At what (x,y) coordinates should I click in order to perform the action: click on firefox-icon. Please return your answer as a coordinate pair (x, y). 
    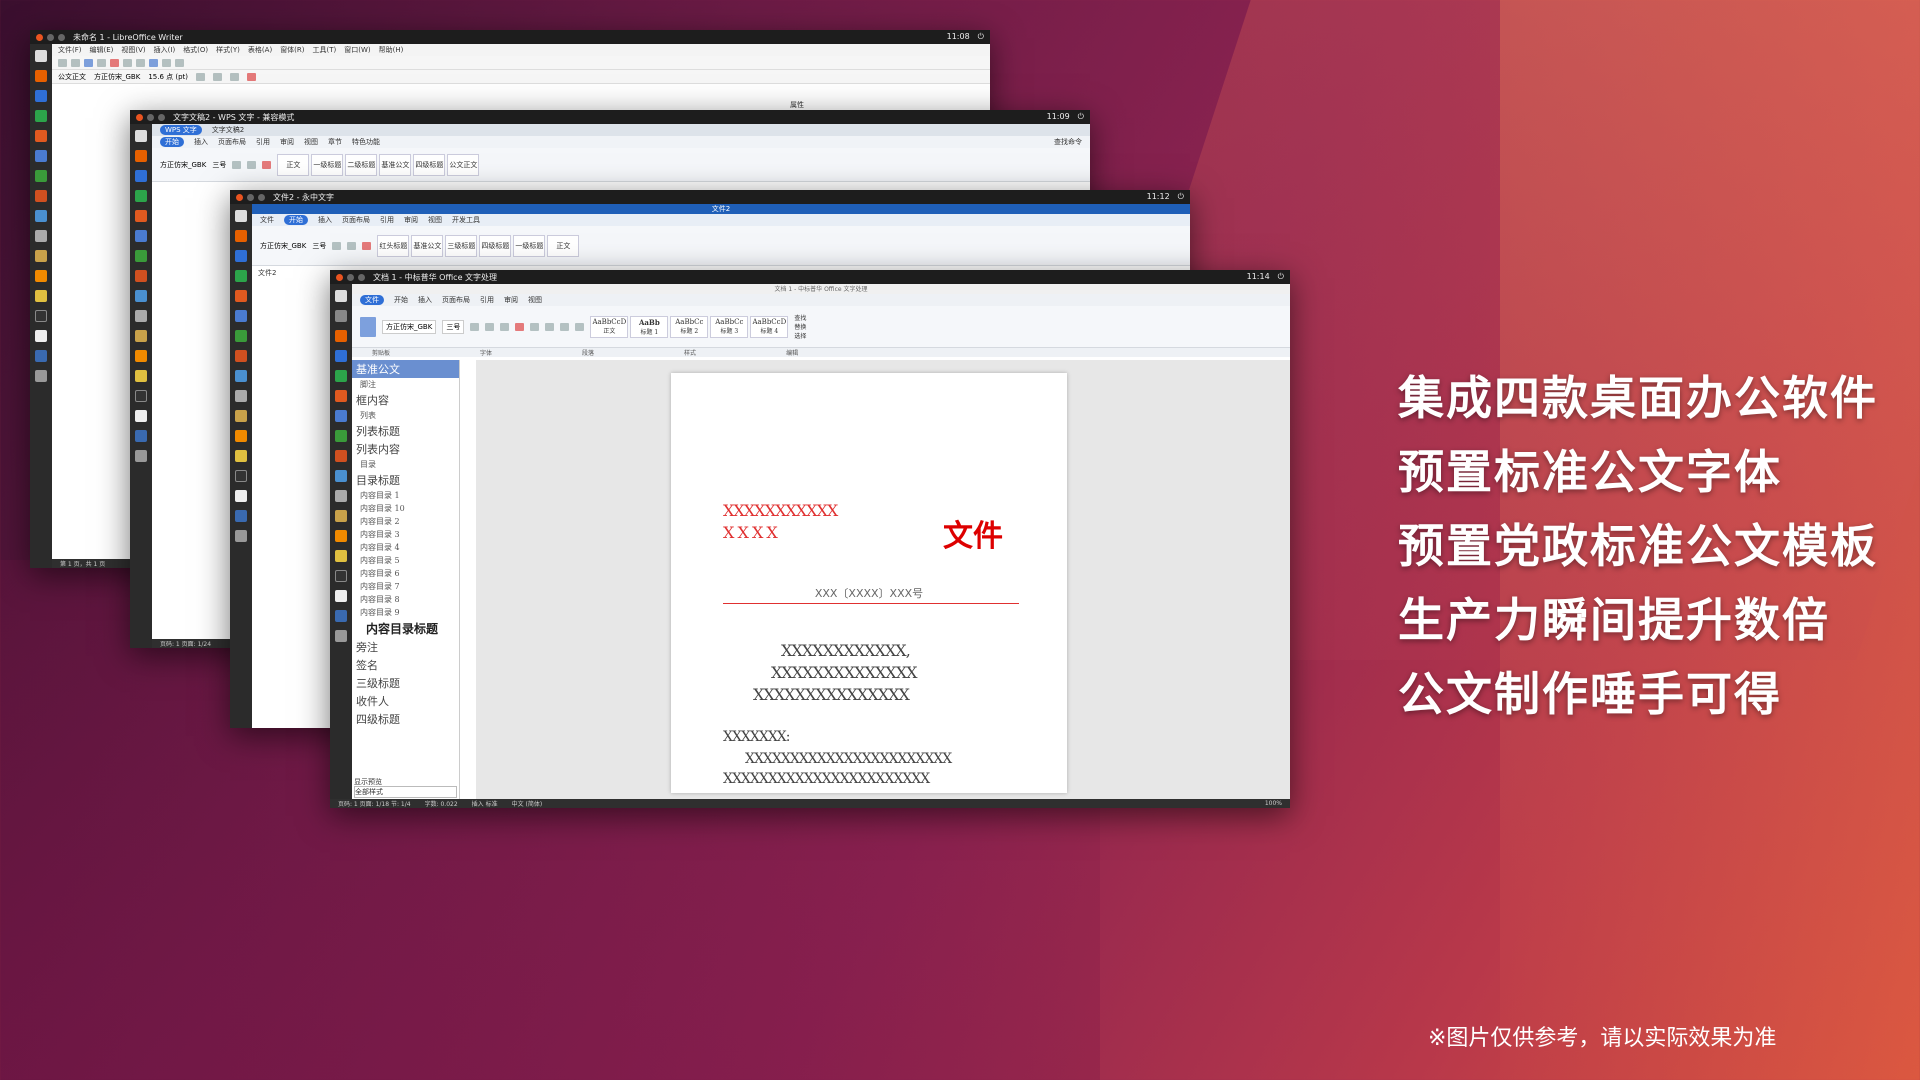
    Looking at the image, I should click on (41, 76).